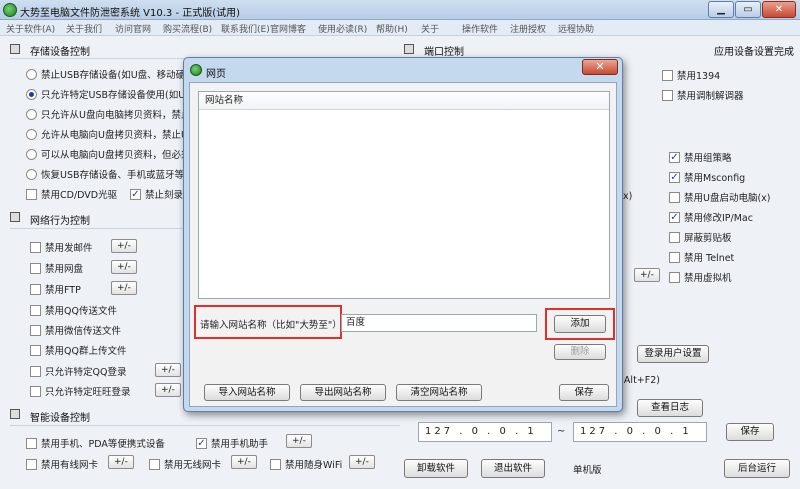 Image resolution: width=800 pixels, height=489 pixels. Describe the element at coordinates (168, 370) in the screenshot. I see `qq-plus-minus-button: +/-` at that location.